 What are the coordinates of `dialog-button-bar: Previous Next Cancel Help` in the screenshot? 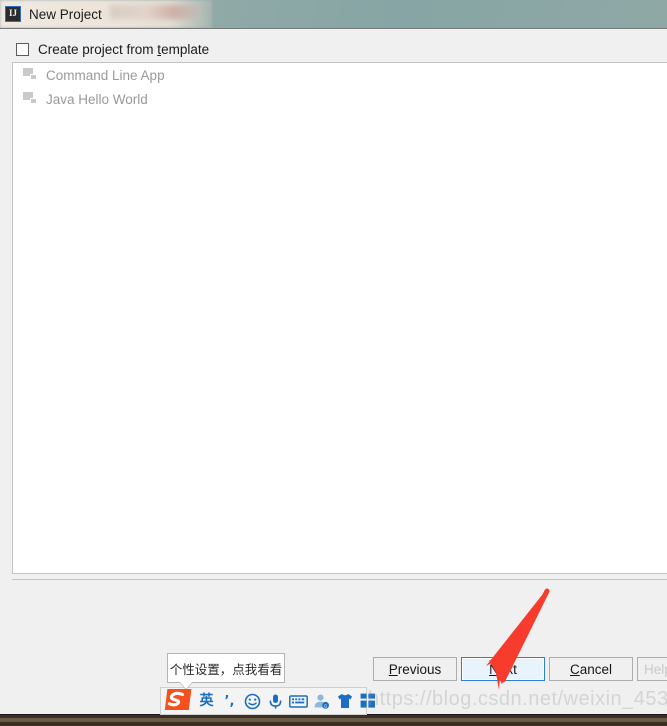 It's located at (520, 669).